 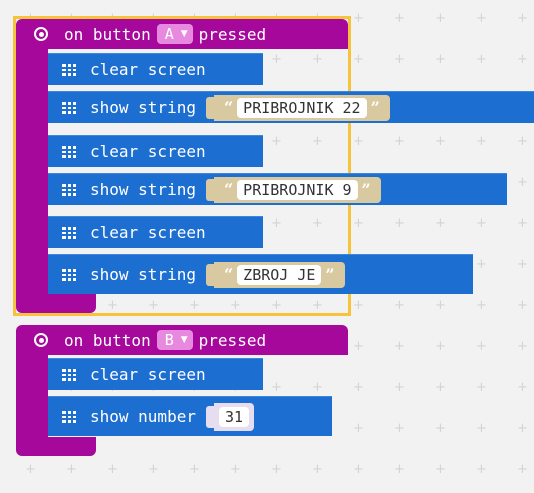 I want to click on number-value-field: 31, so click(x=234, y=416).